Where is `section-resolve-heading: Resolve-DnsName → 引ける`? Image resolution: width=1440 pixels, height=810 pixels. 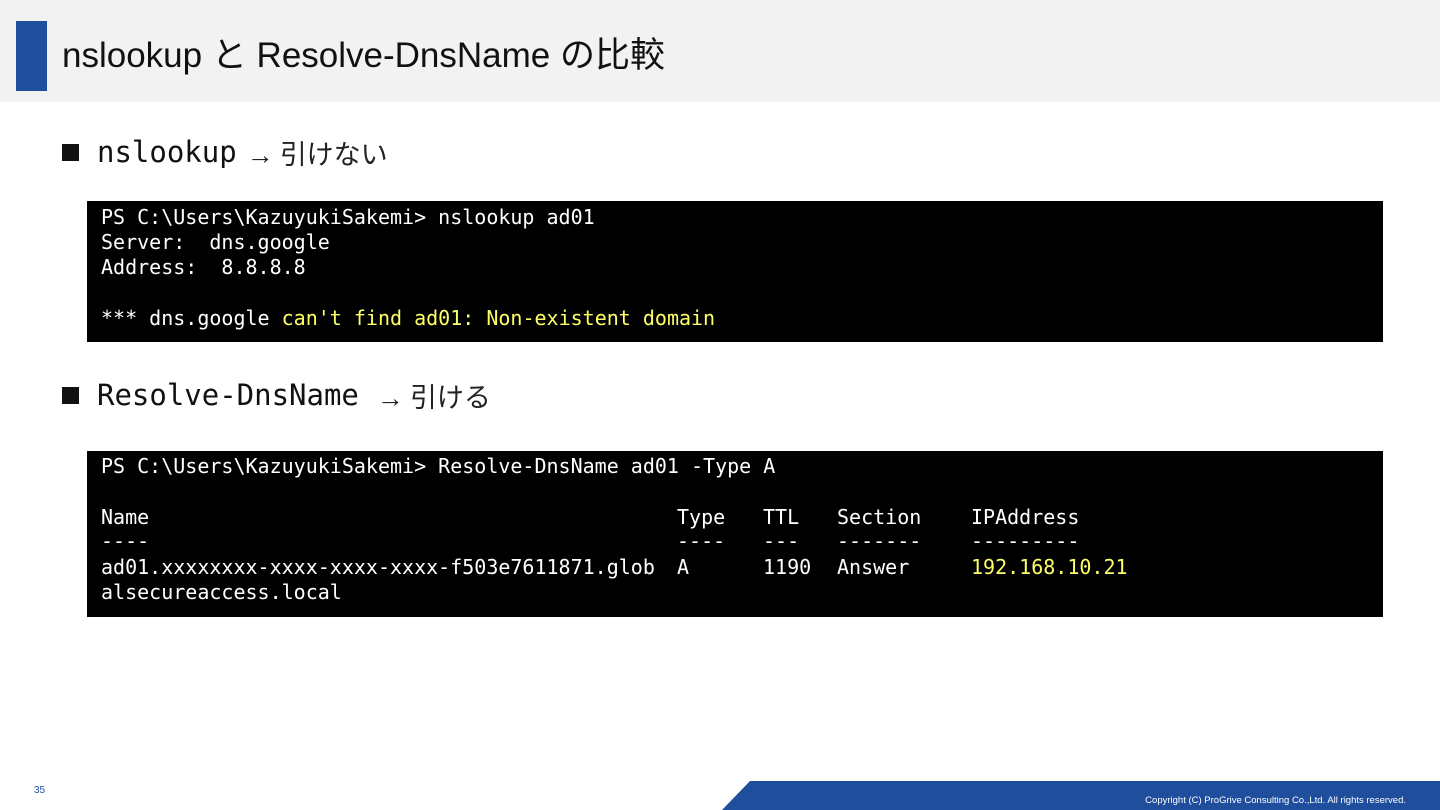
section-resolve-heading: Resolve-DnsName → 引ける is located at coordinates (276, 395).